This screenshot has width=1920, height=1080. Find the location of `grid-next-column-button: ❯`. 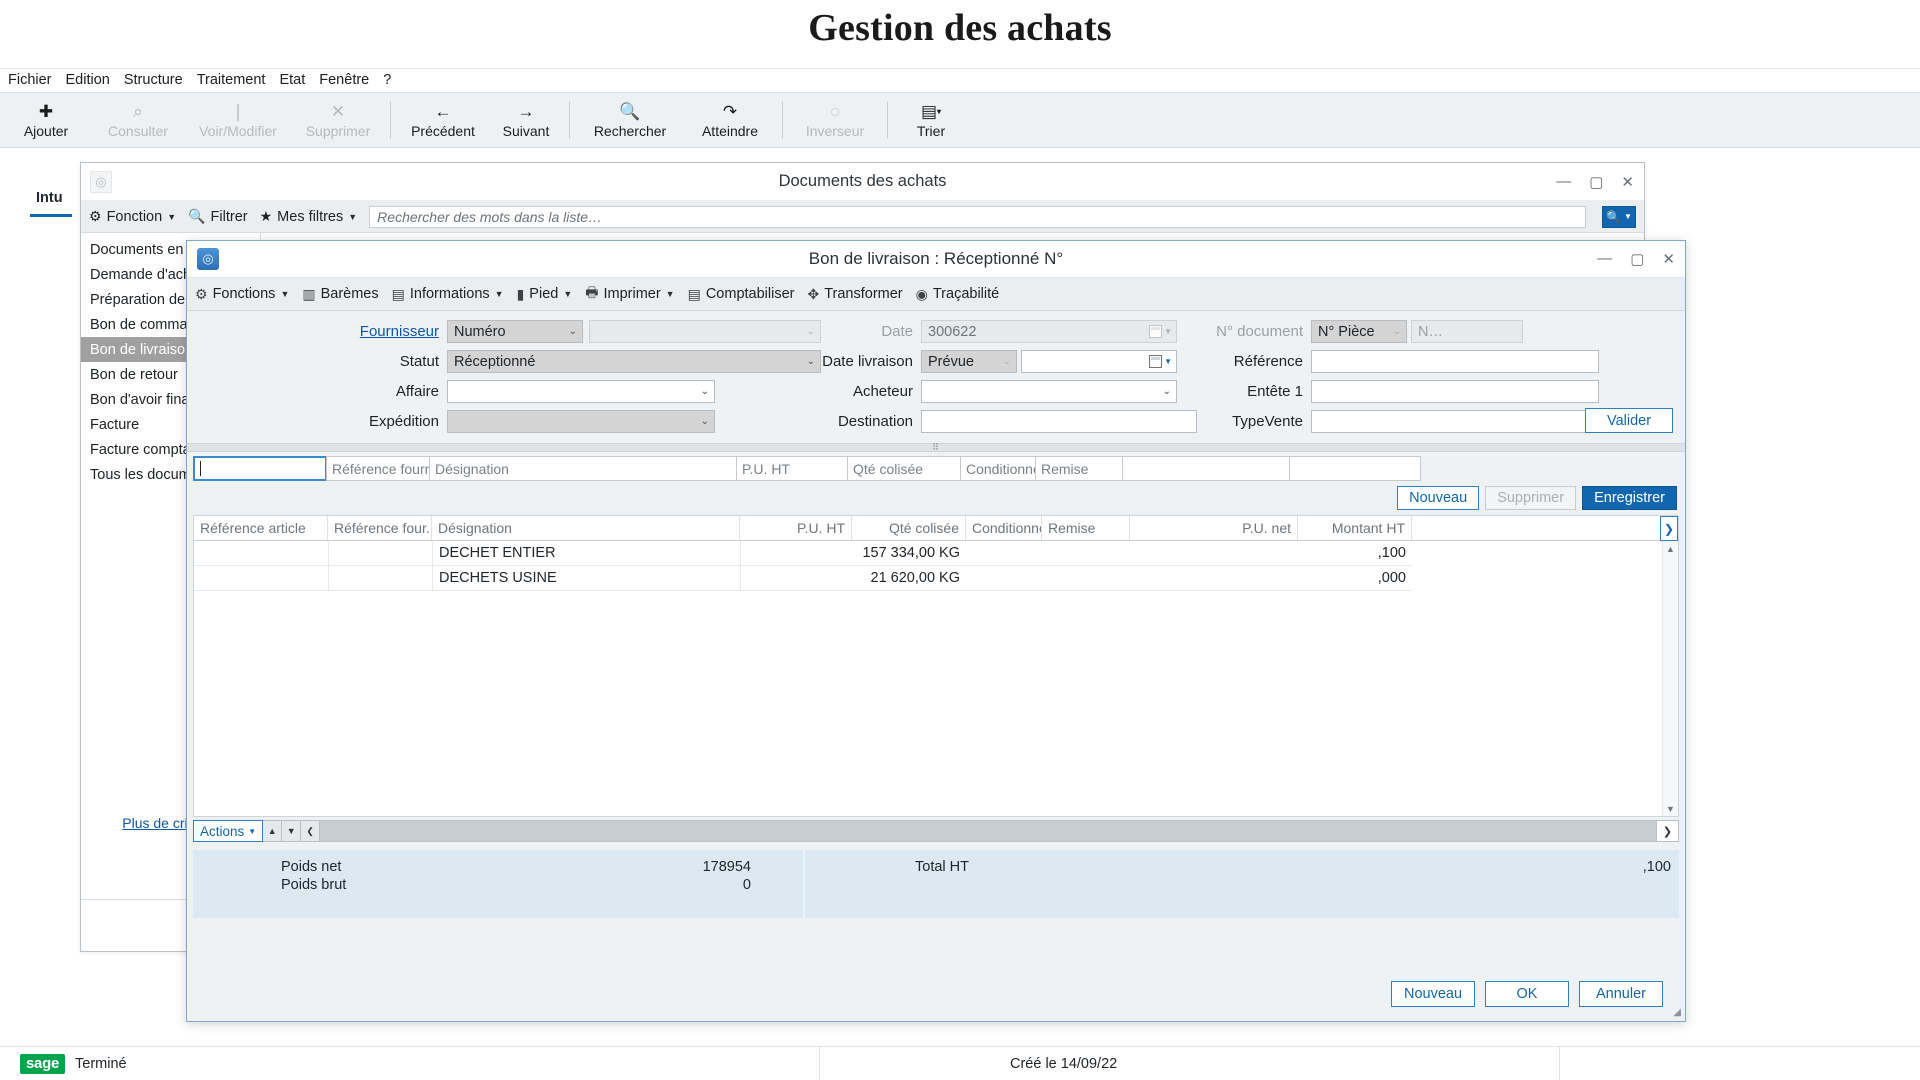

grid-next-column-button: ❯ is located at coordinates (1669, 528).